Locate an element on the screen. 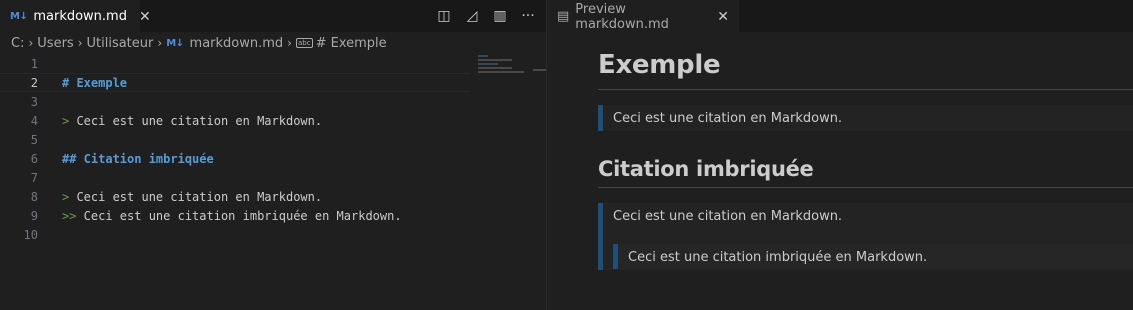  code-line: 4 > Ceci est une citation en Markdown. is located at coordinates (235, 120).